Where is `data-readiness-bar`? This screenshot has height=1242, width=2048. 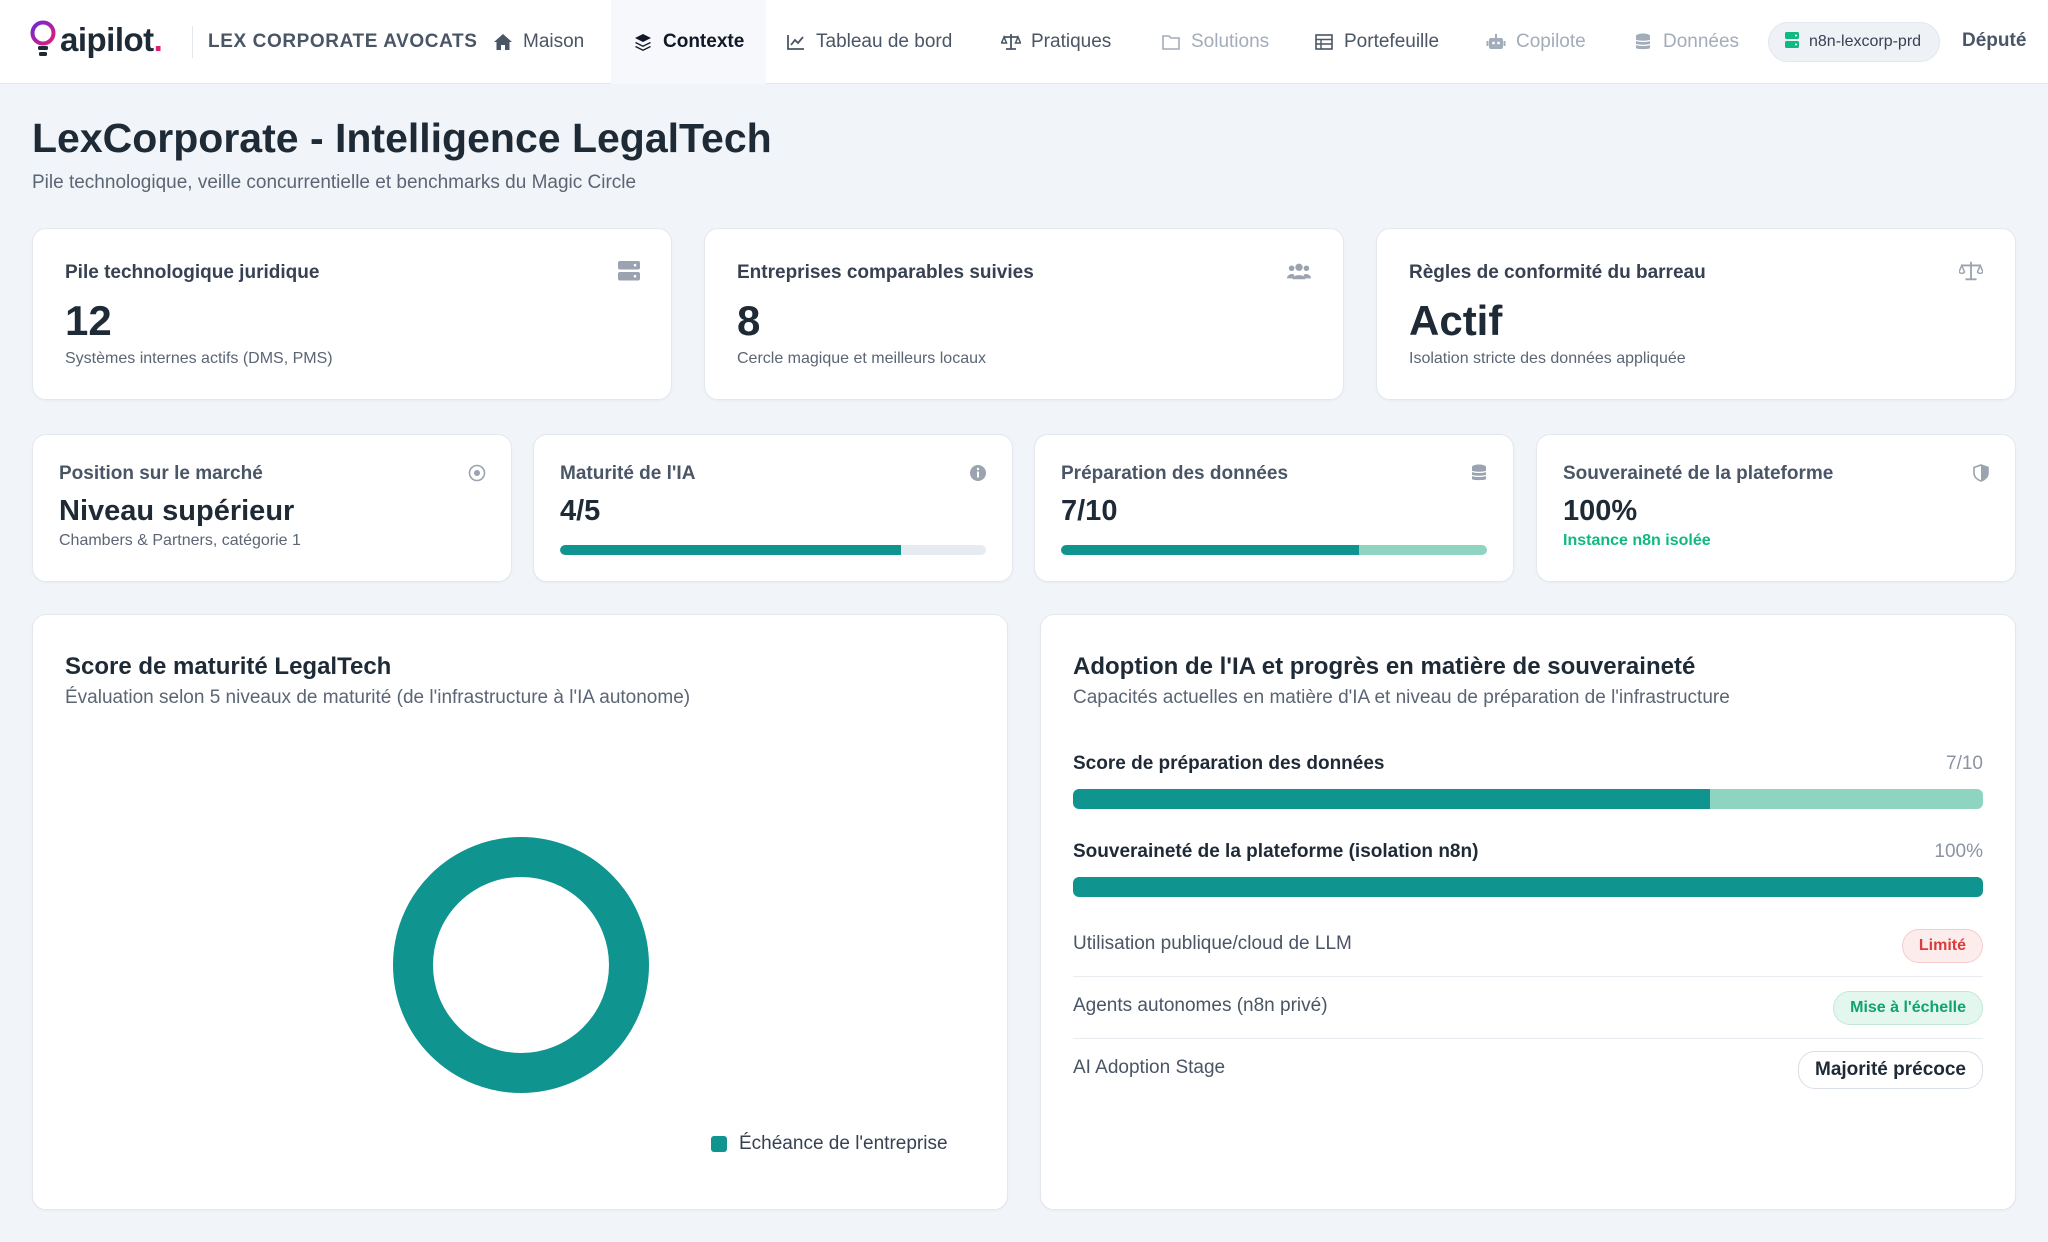
data-readiness-bar is located at coordinates (1528, 799).